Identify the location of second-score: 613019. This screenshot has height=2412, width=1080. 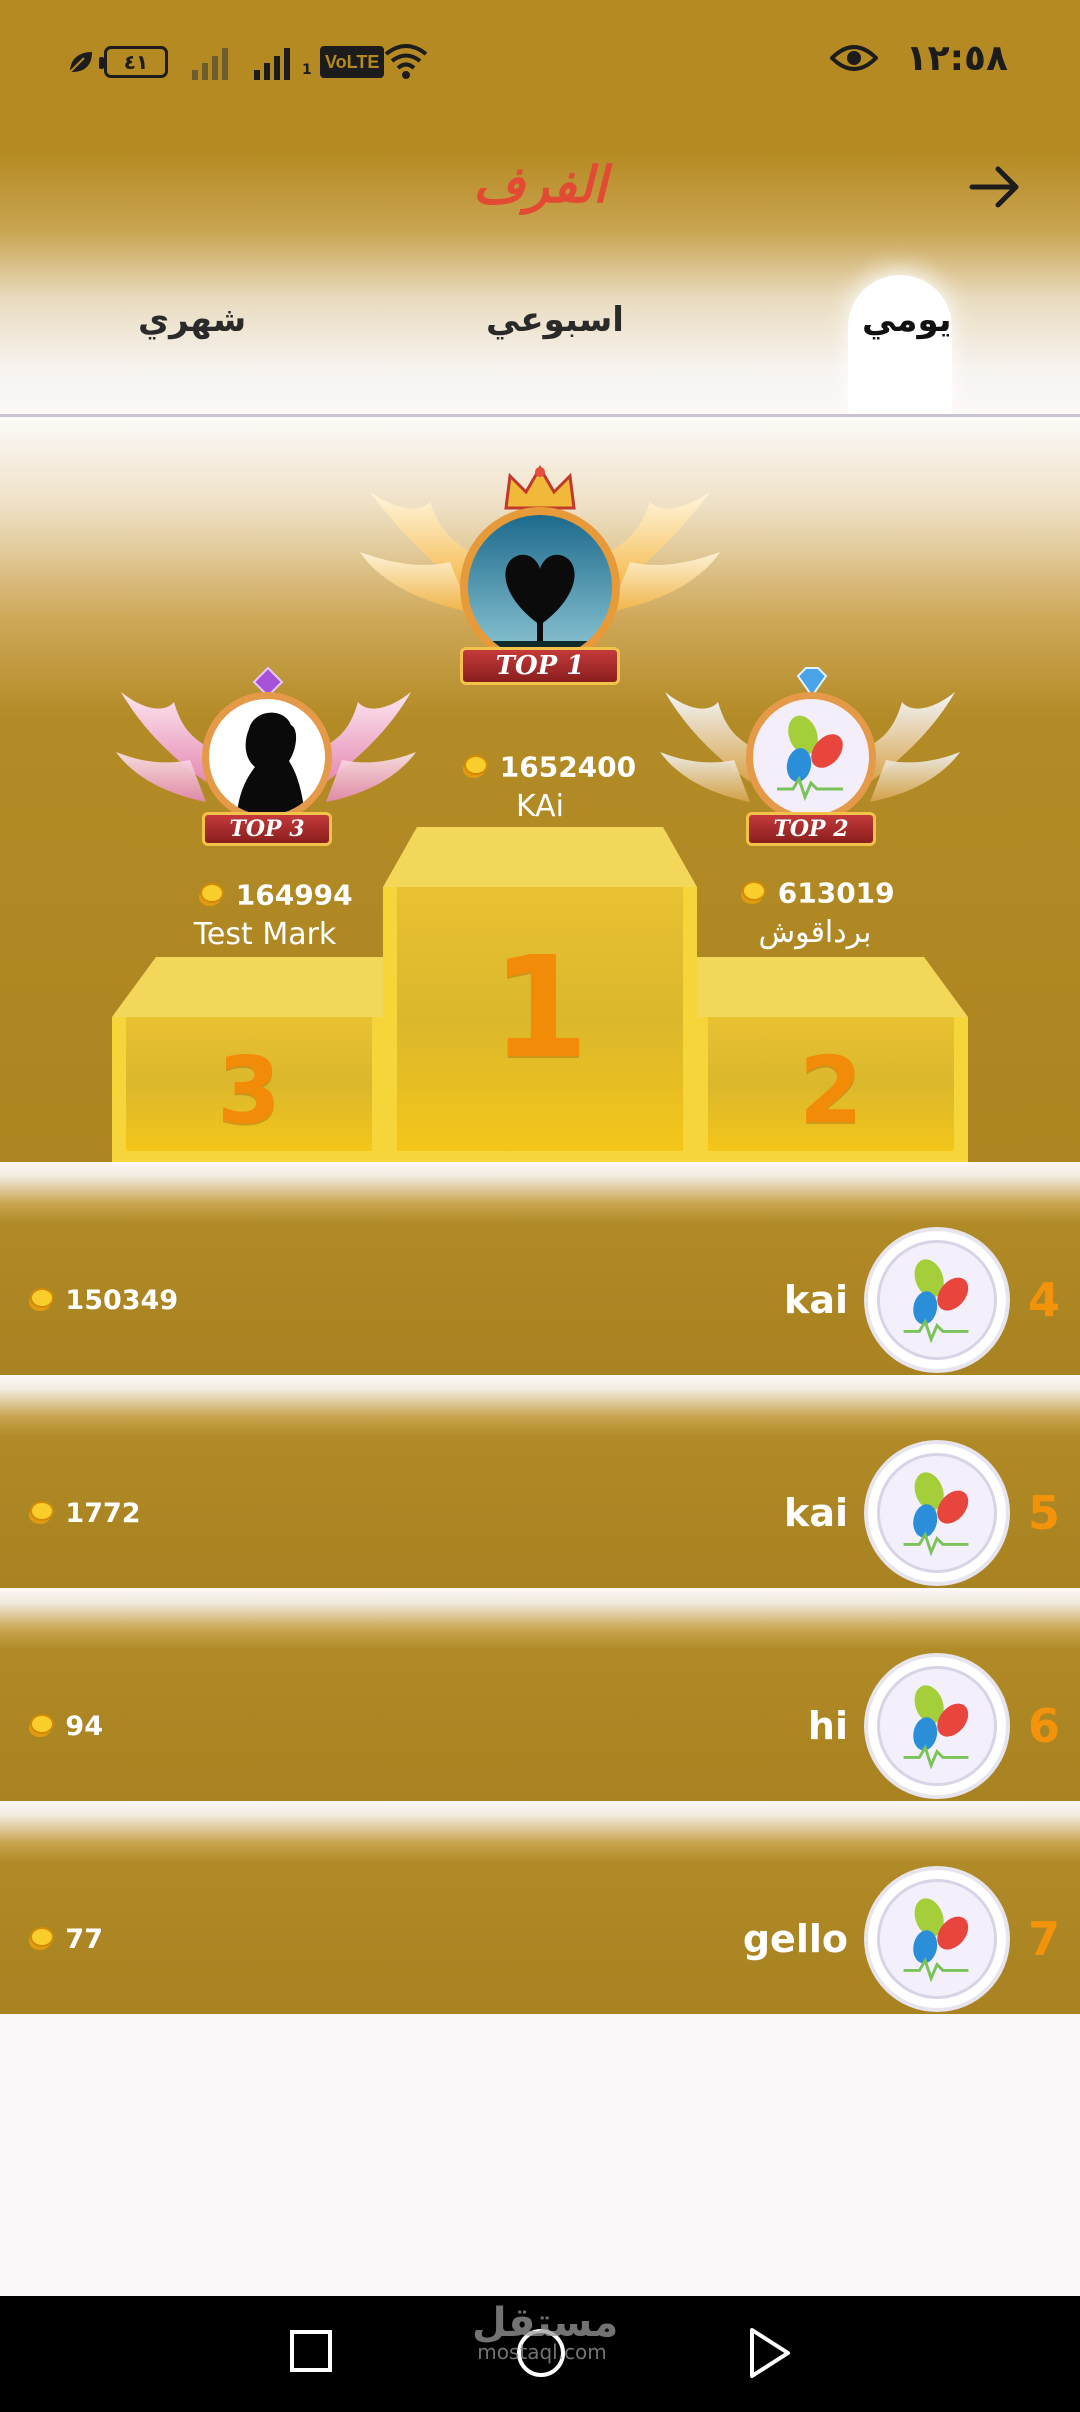
(816, 892).